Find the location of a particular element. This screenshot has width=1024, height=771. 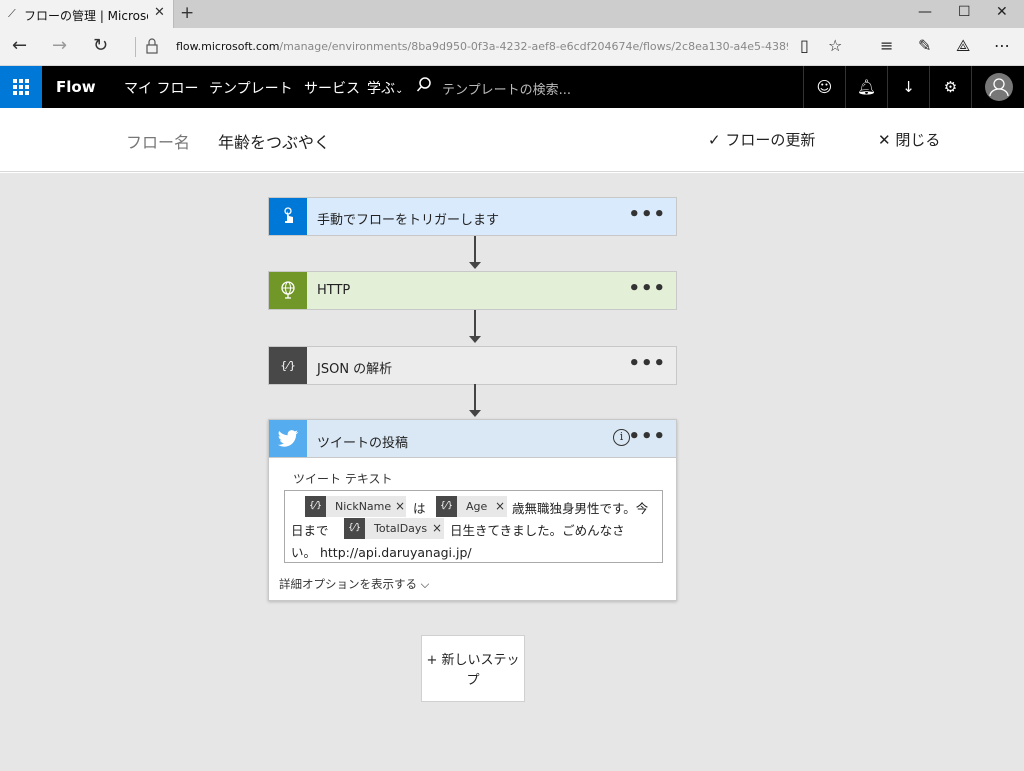

new-tab-button: + is located at coordinates (187, 13).